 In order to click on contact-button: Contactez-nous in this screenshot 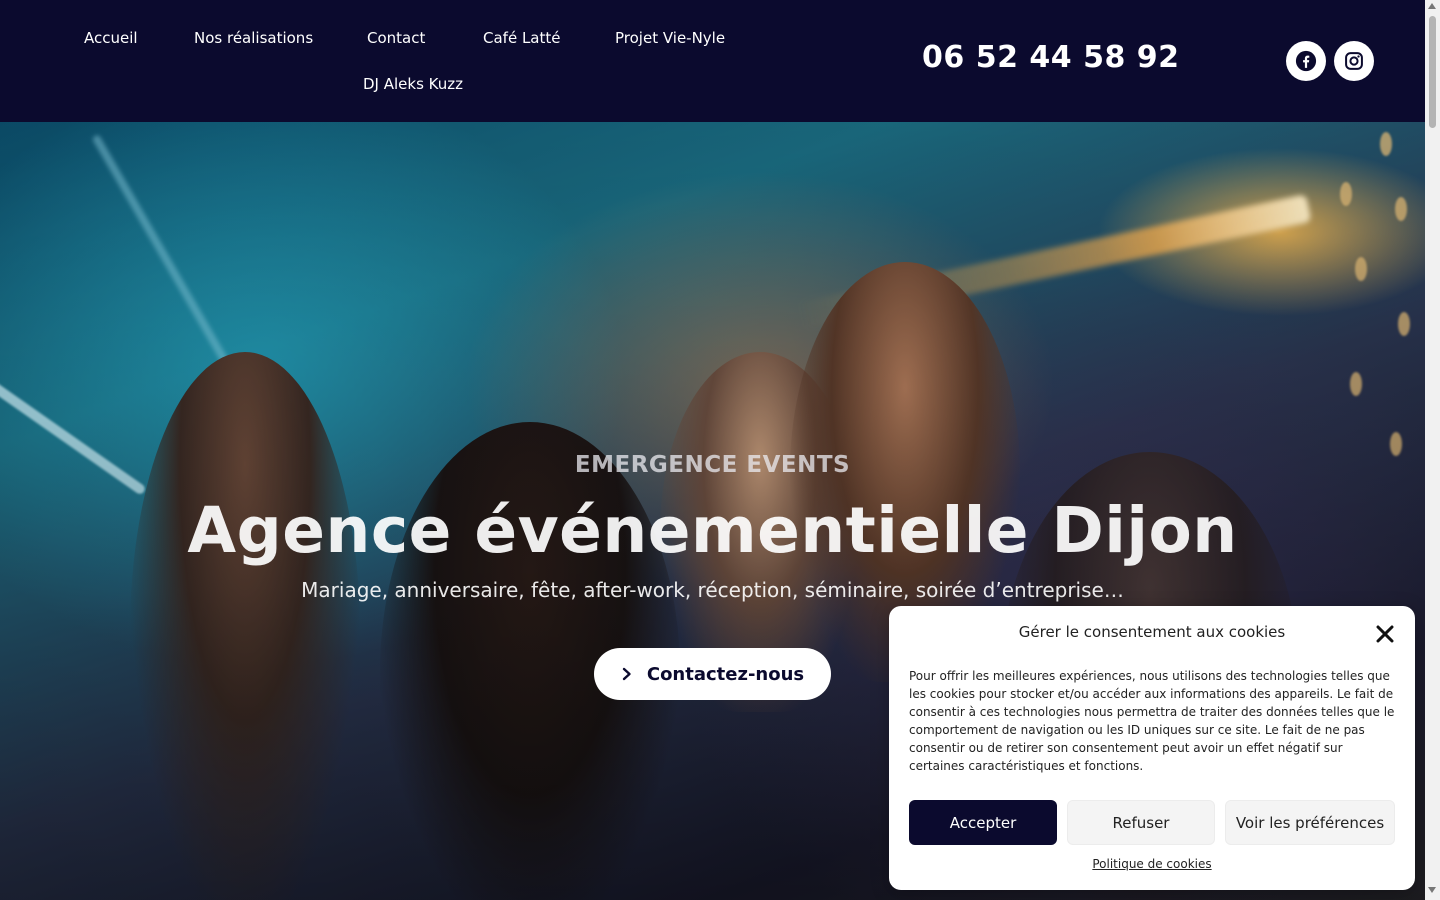, I will do `click(712, 674)`.